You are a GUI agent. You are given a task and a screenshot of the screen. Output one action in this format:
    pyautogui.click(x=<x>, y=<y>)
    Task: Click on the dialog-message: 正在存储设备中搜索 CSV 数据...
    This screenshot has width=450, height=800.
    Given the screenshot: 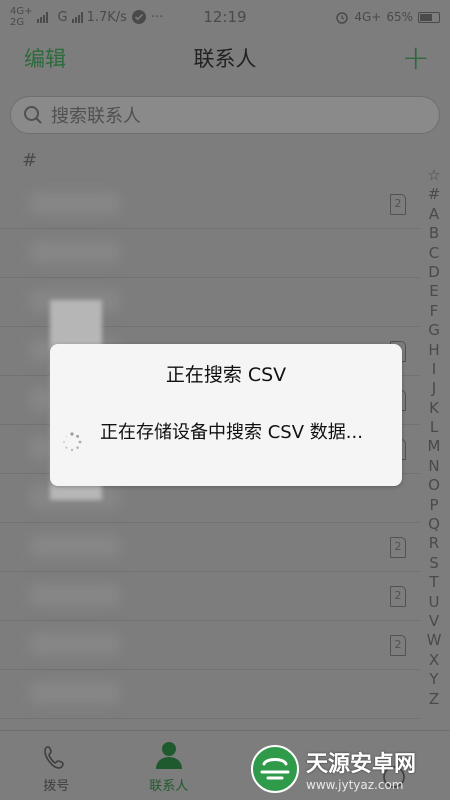 What is the action you would take?
    pyautogui.click(x=231, y=432)
    